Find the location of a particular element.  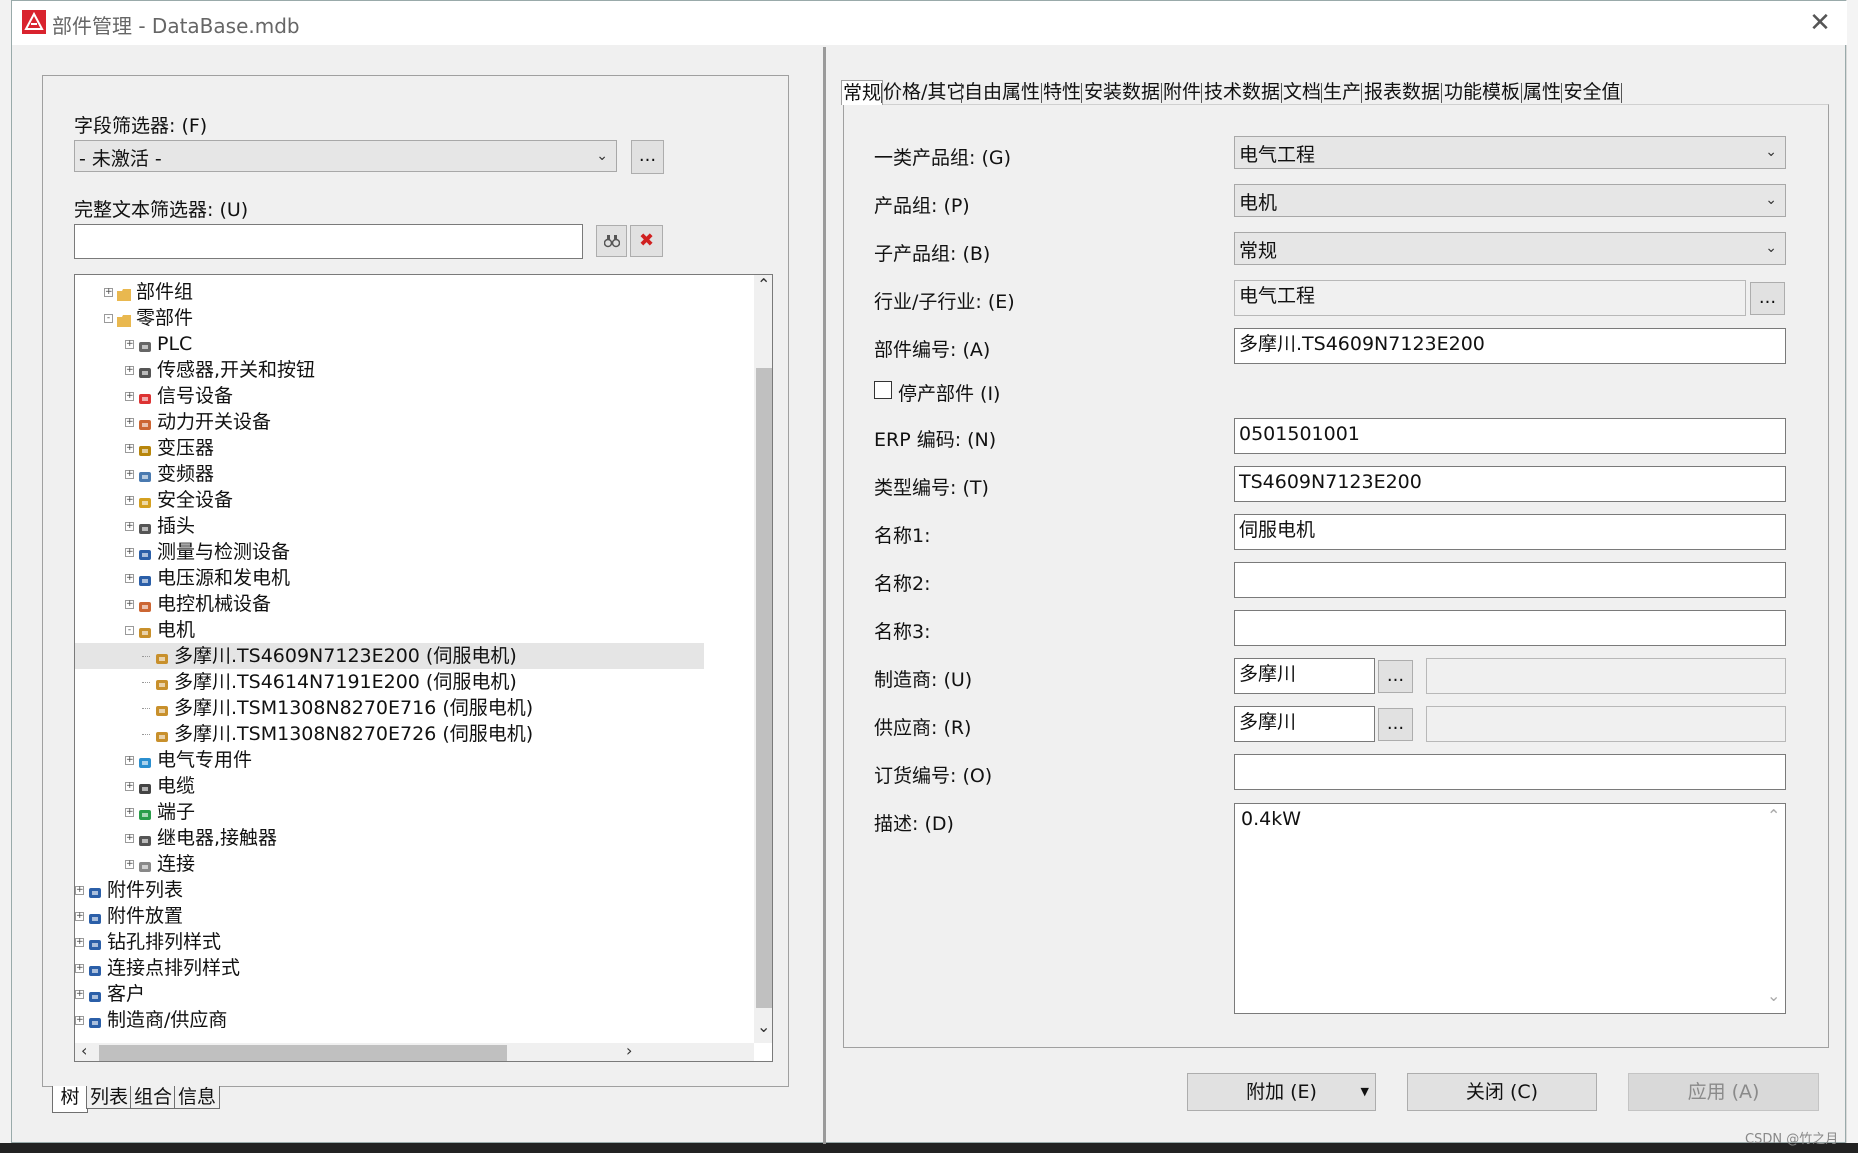

tree-node: + 附件放置 is located at coordinates (414, 916).